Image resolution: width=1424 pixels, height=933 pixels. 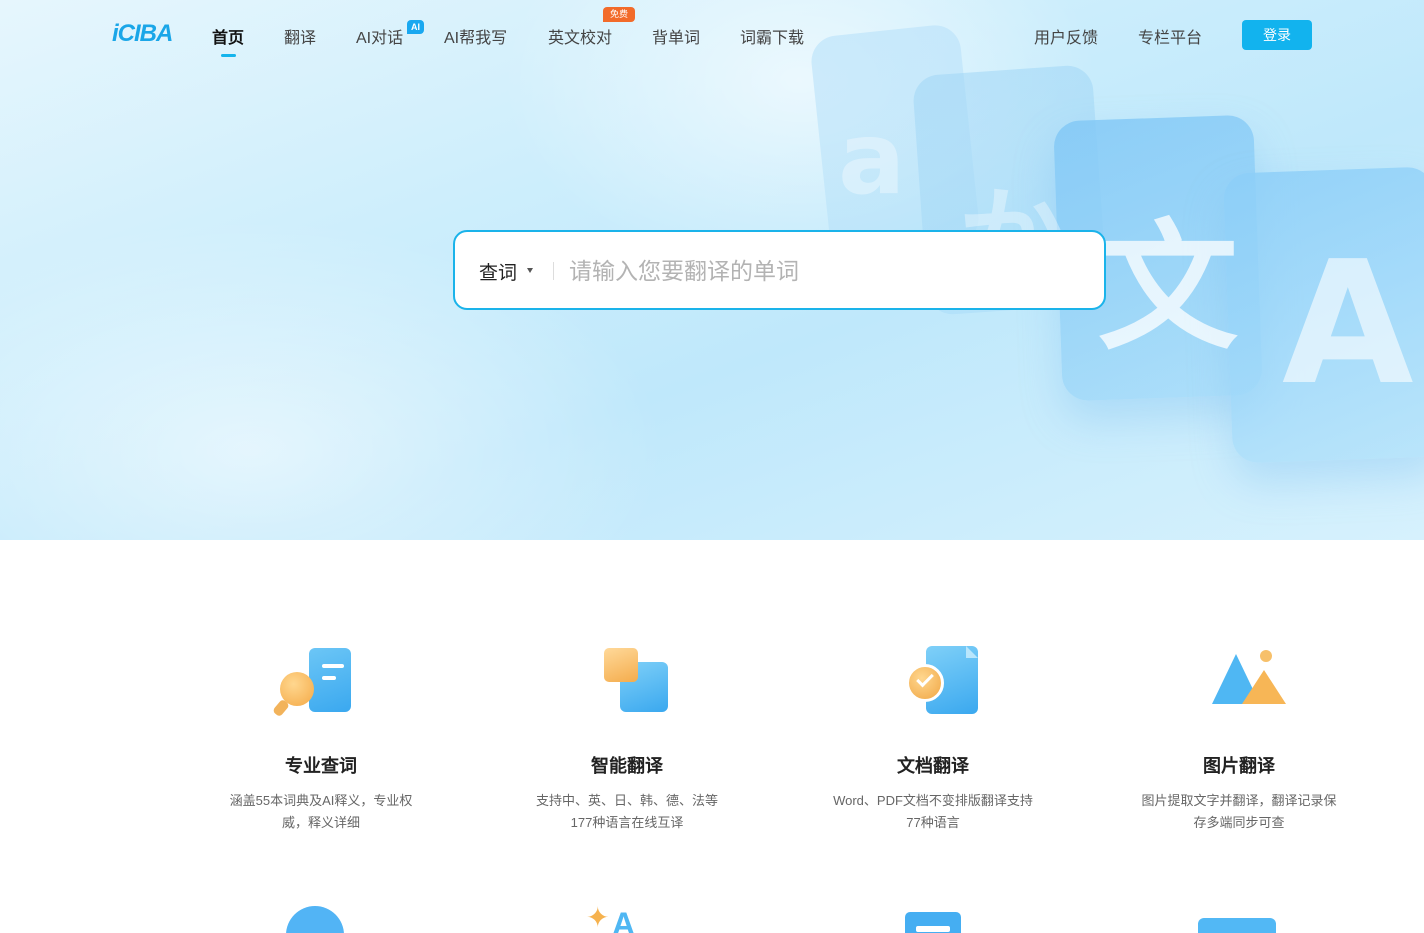 What do you see at coordinates (1348, 324) in the screenshot?
I see `hero-deco-glyph: A` at bounding box center [1348, 324].